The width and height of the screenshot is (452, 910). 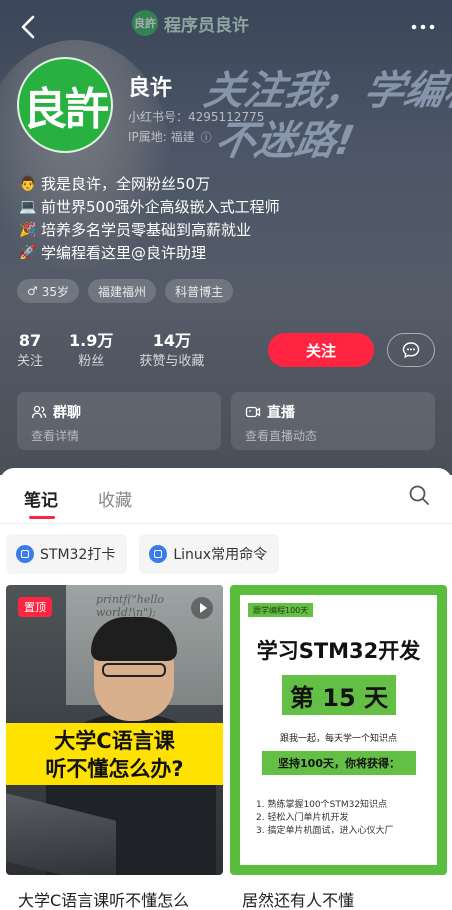 What do you see at coordinates (55, 436) in the screenshot?
I see `card-subtitle: 查看详情` at bounding box center [55, 436].